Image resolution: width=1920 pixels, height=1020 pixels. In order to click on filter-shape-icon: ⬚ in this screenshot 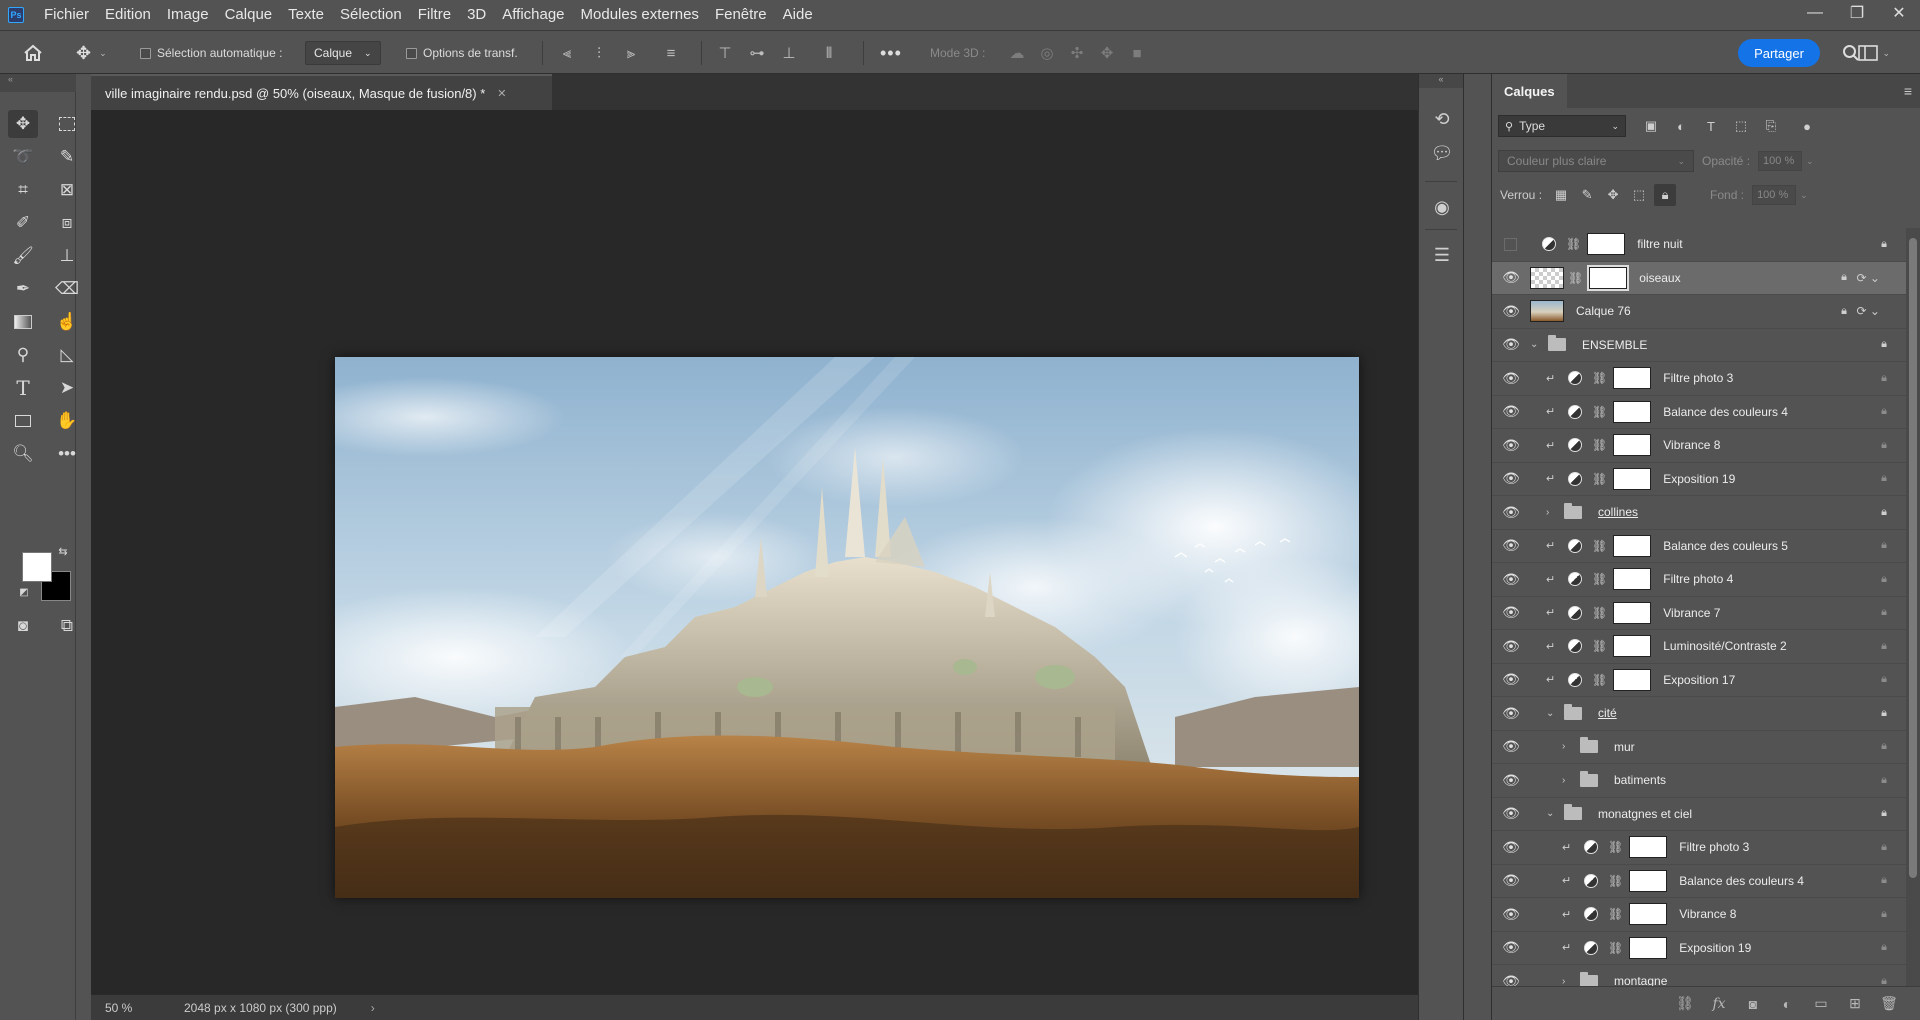, I will do `click(1741, 126)`.